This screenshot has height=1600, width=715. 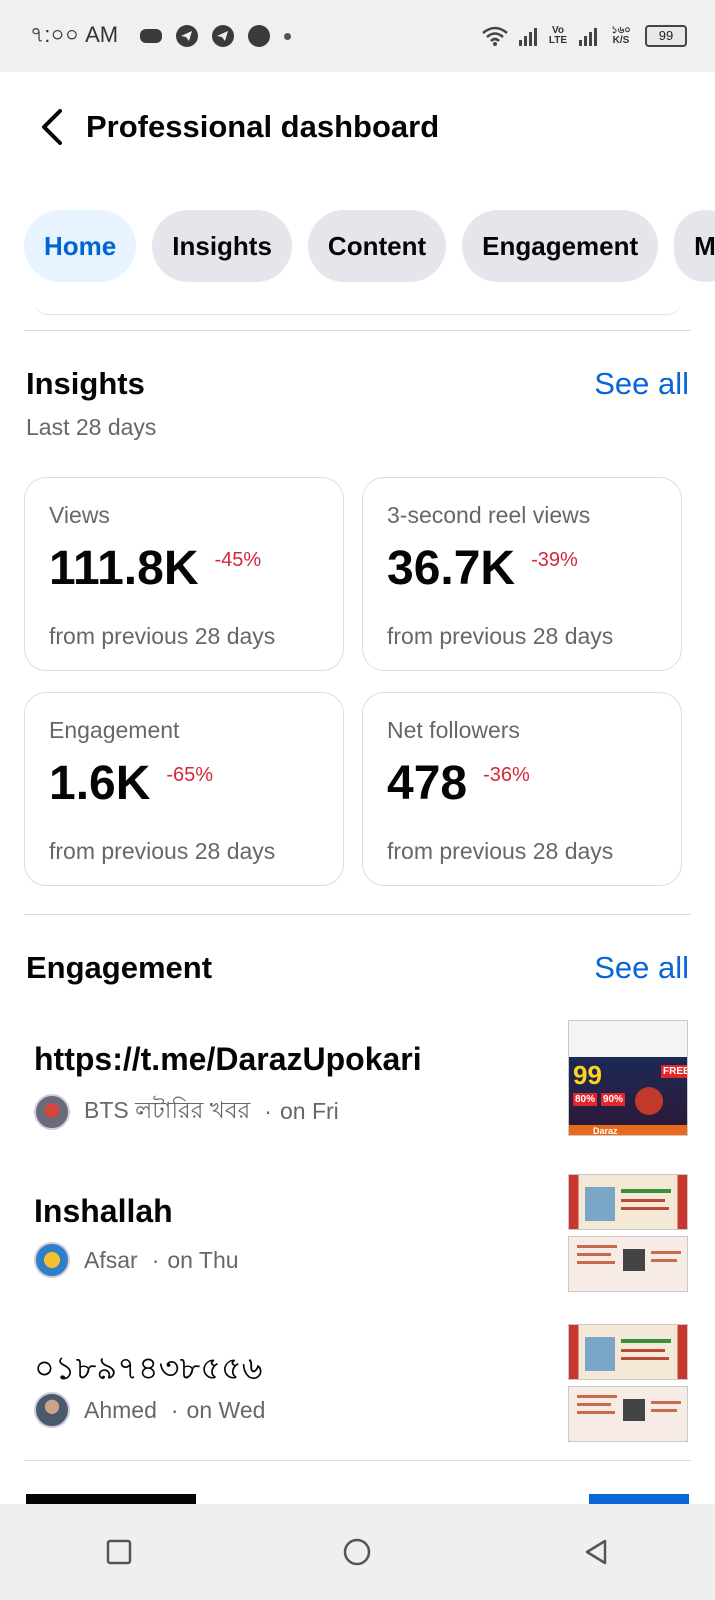 What do you see at coordinates (148, 1368) in the screenshot?
I see `post-title: ০১৮৯৭৪৩৮৫৫৬` at bounding box center [148, 1368].